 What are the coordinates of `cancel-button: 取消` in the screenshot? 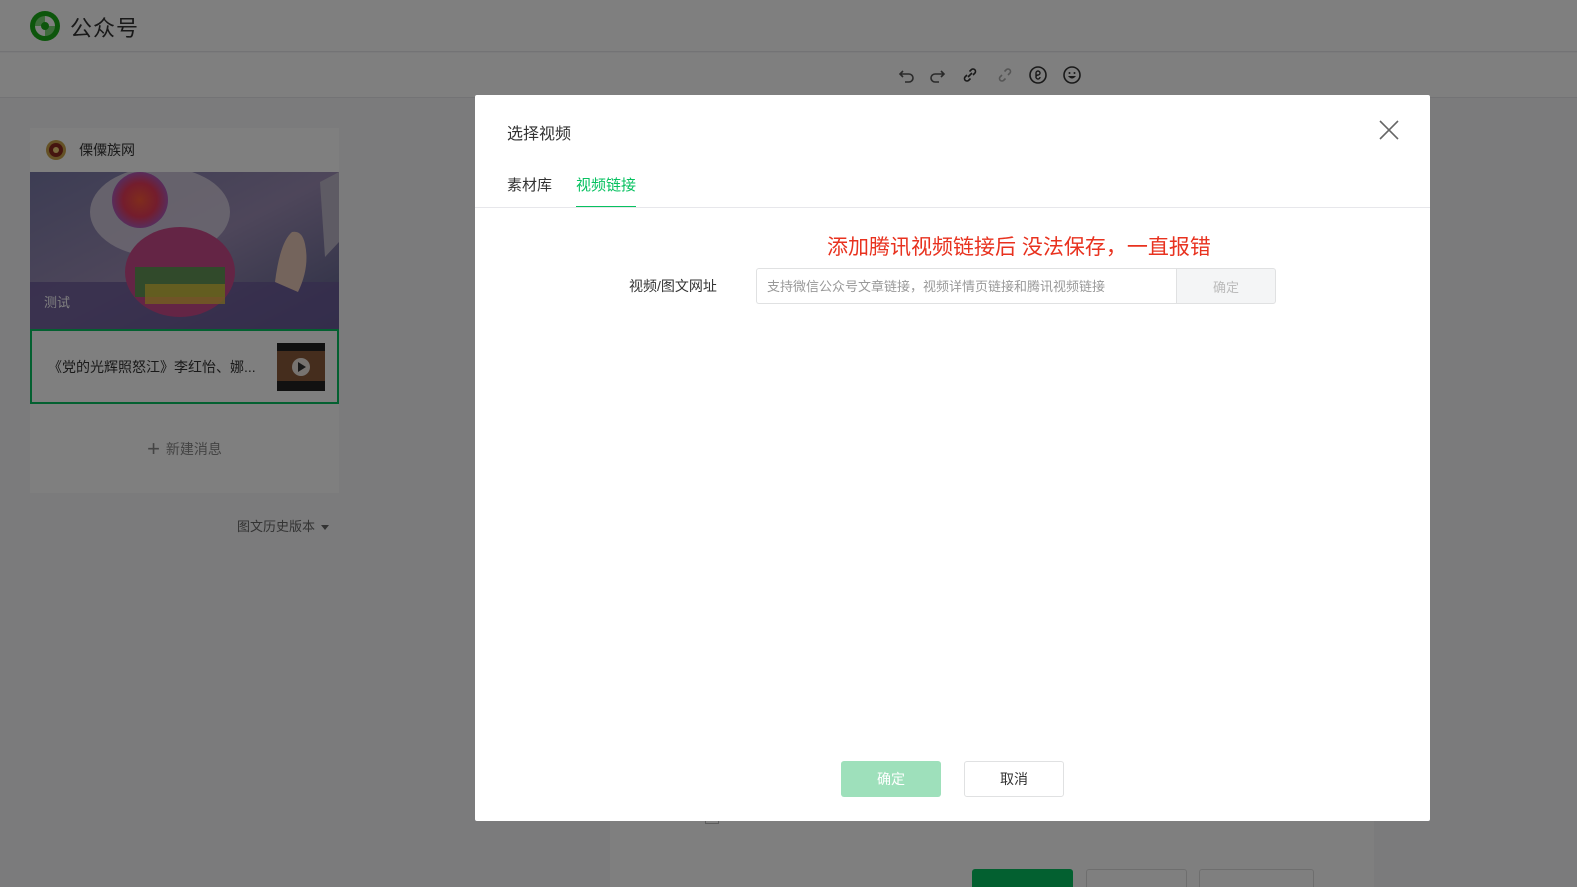 It's located at (1014, 779).